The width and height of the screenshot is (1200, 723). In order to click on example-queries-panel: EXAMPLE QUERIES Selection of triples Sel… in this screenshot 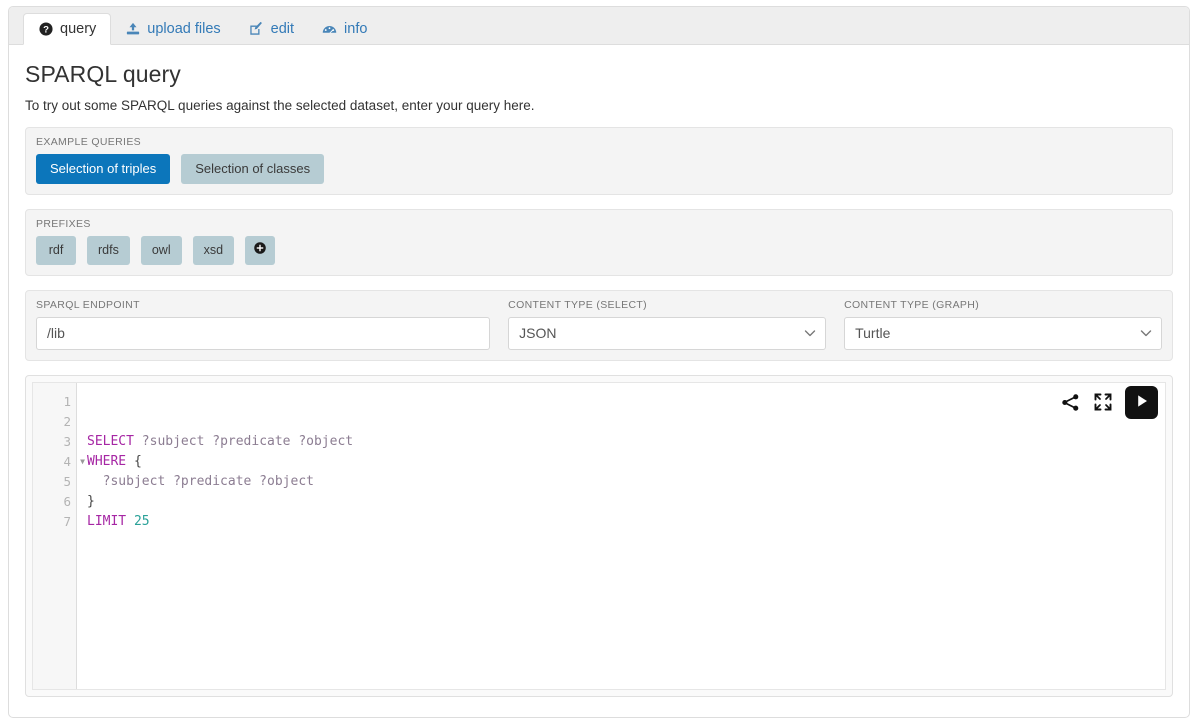, I will do `click(599, 161)`.